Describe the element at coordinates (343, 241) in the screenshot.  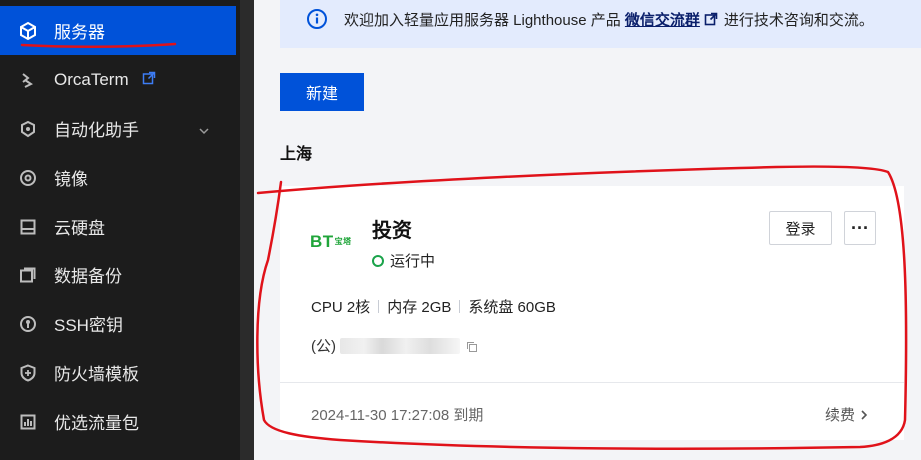
I see `logo-small-text: 宝塔` at that location.